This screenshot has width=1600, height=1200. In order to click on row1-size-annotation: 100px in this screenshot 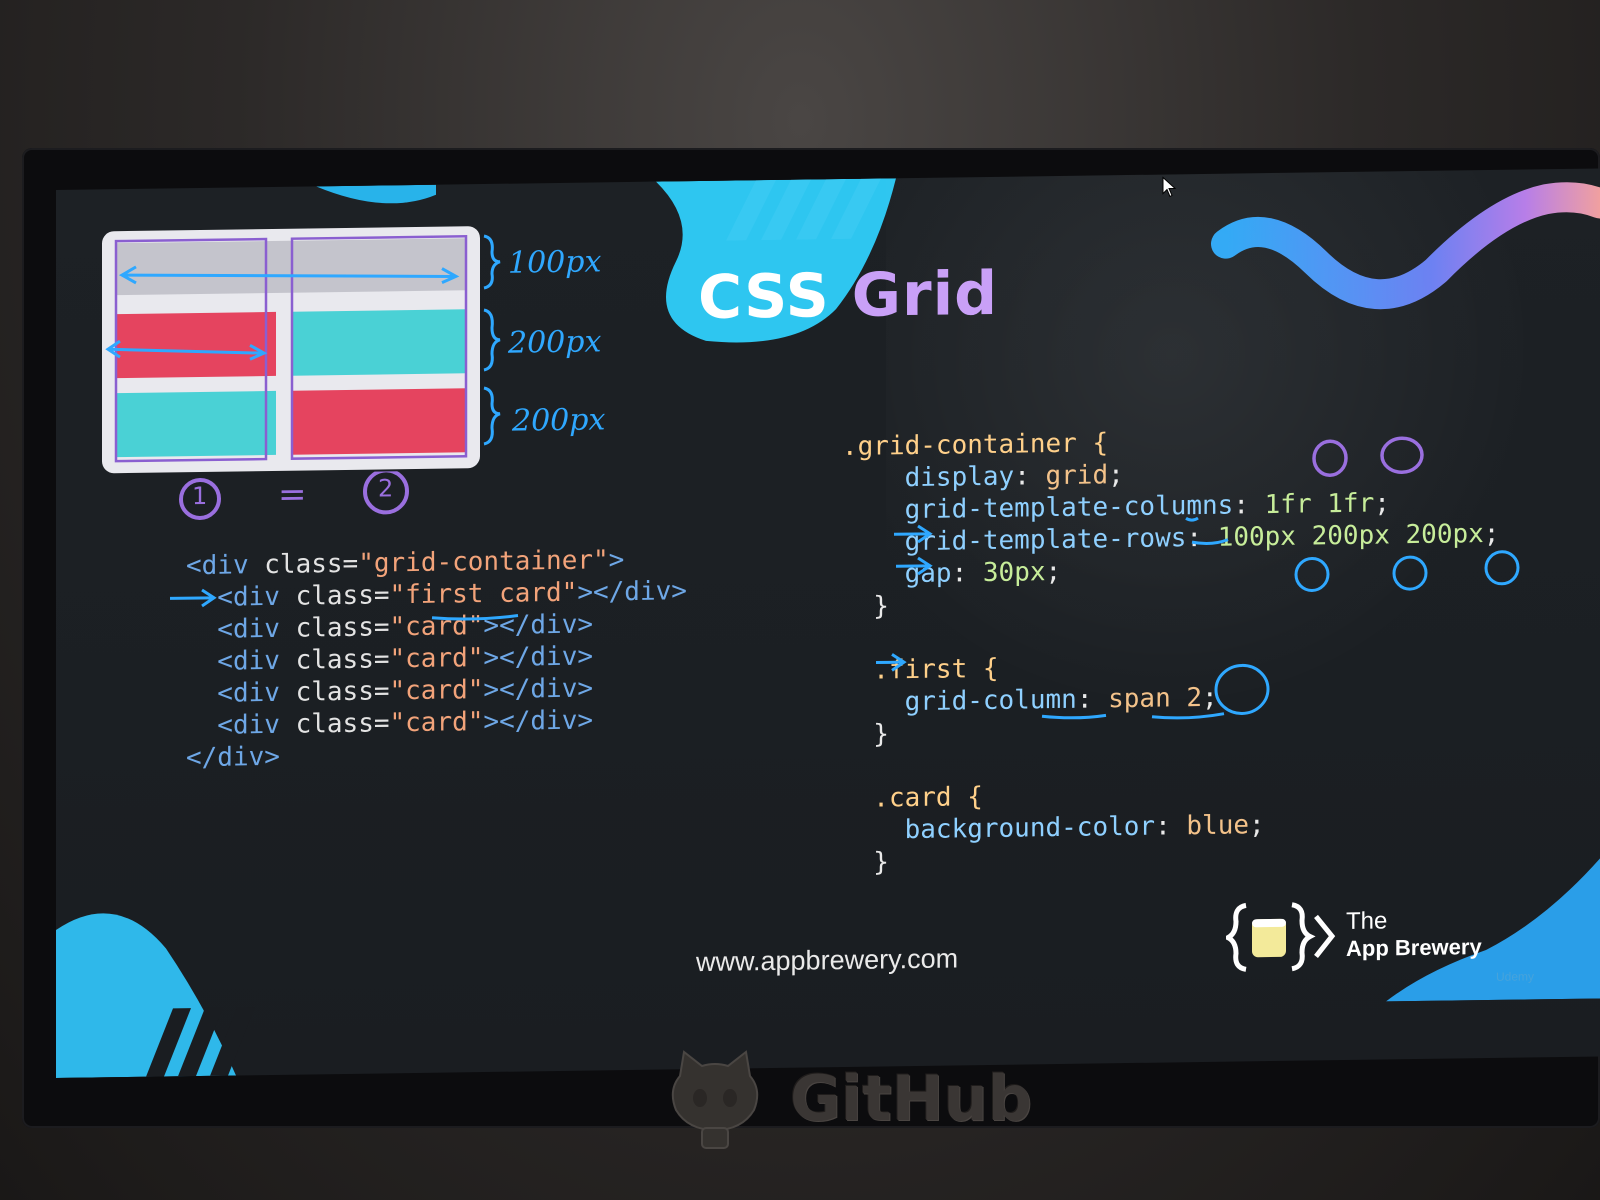, I will do `click(555, 262)`.